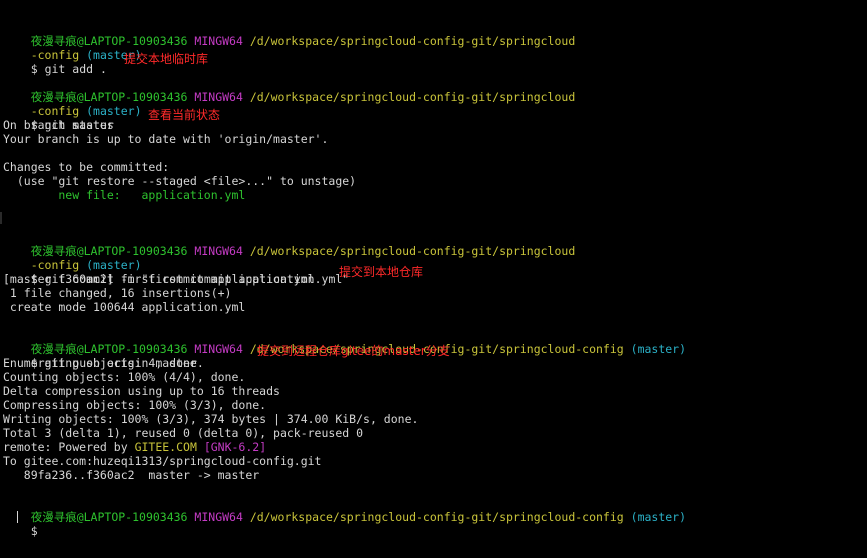 Image resolution: width=867 pixels, height=558 pixels. What do you see at coordinates (135, 405) in the screenshot?
I see `output-line: Compressing objects: 100% (3/3), done.` at bounding box center [135, 405].